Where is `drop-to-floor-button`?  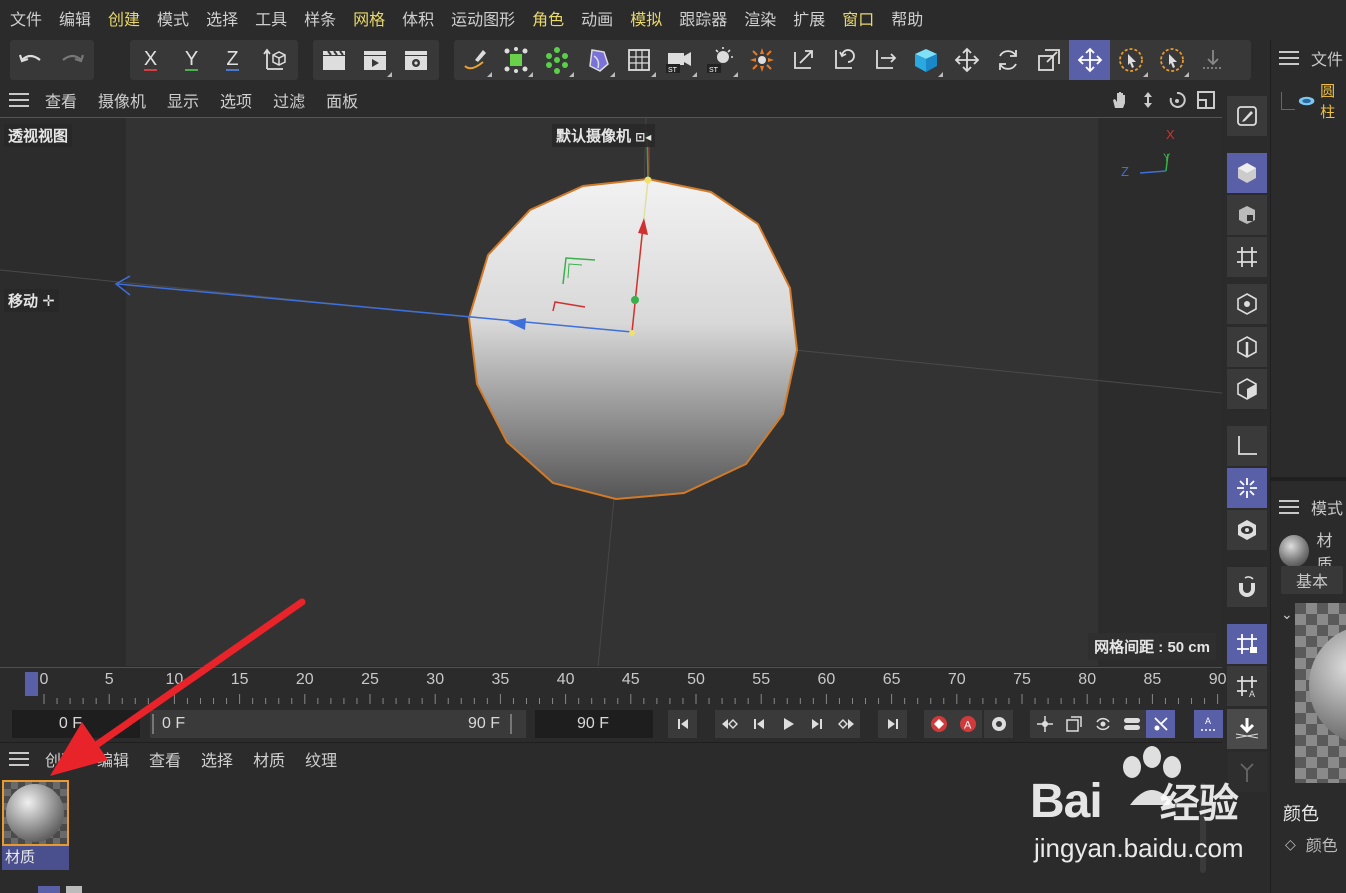 drop-to-floor-button is located at coordinates (1212, 60).